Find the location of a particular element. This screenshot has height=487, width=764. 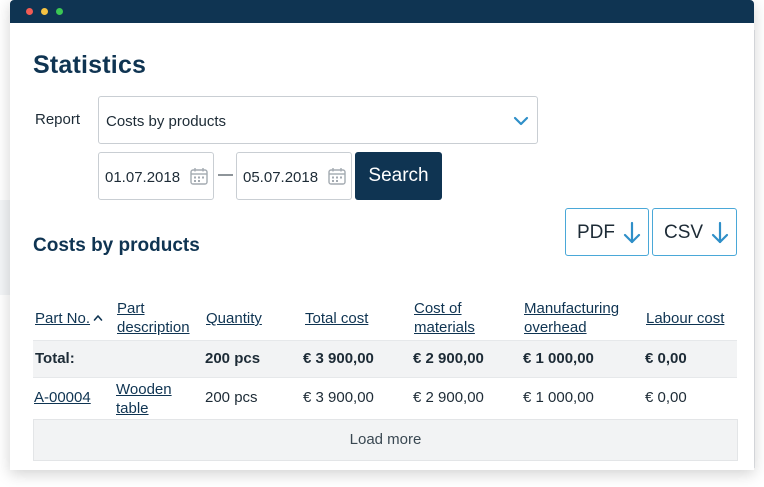

export-csv-button: CSV is located at coordinates (694, 232).